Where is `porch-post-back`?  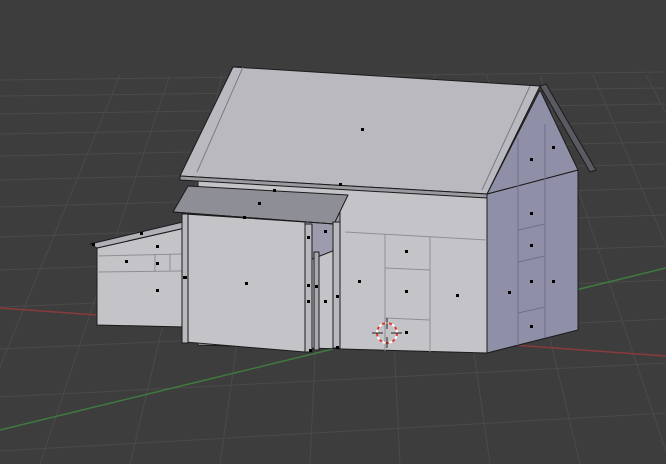
porch-post-back is located at coordinates (316, 301).